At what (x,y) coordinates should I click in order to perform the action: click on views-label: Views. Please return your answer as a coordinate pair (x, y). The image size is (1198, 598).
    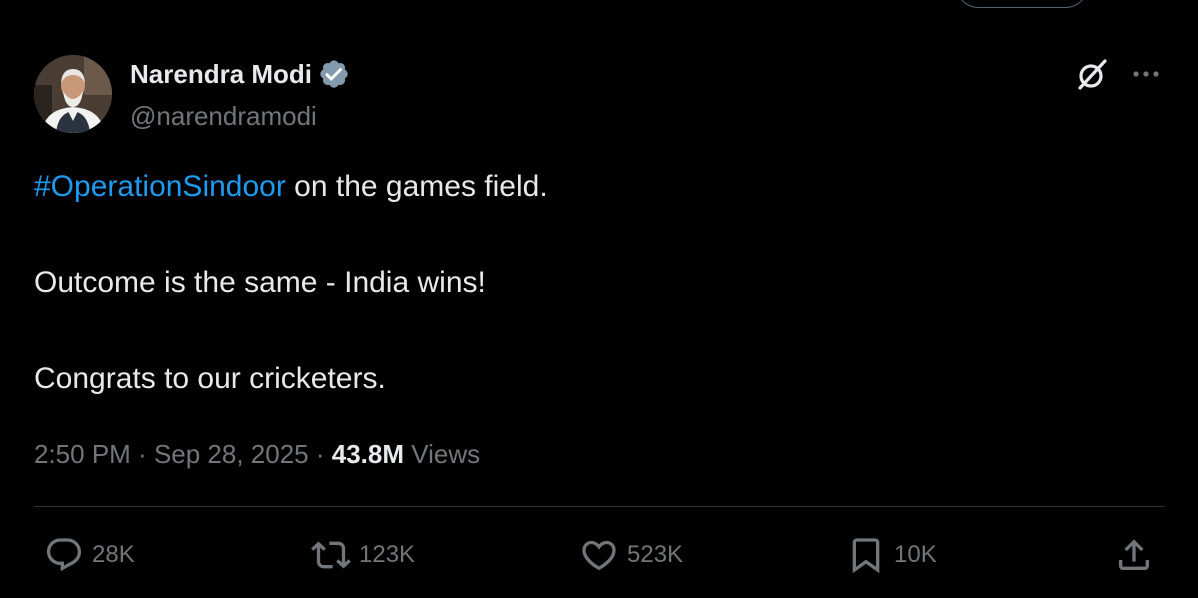
    Looking at the image, I should click on (442, 454).